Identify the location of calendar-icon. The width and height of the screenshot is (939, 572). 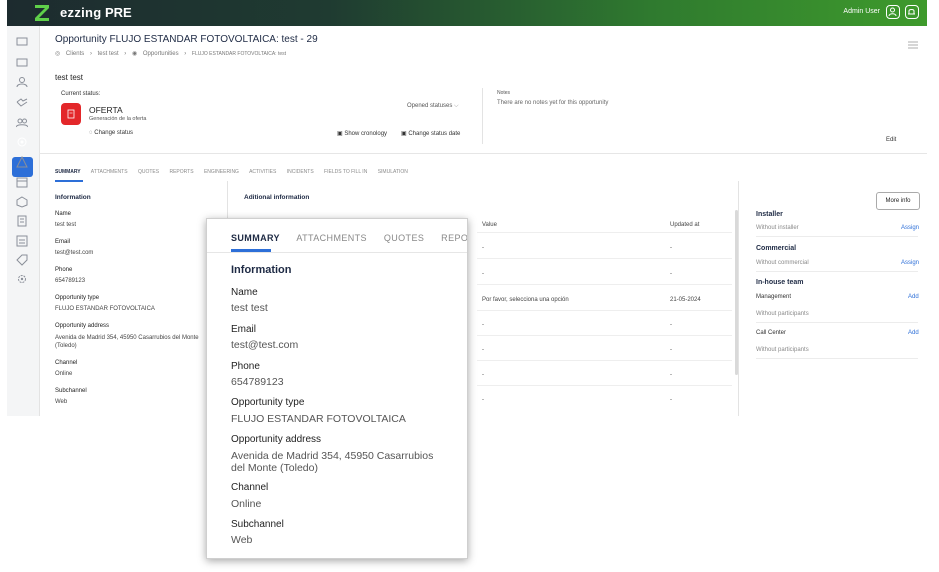
(22, 182).